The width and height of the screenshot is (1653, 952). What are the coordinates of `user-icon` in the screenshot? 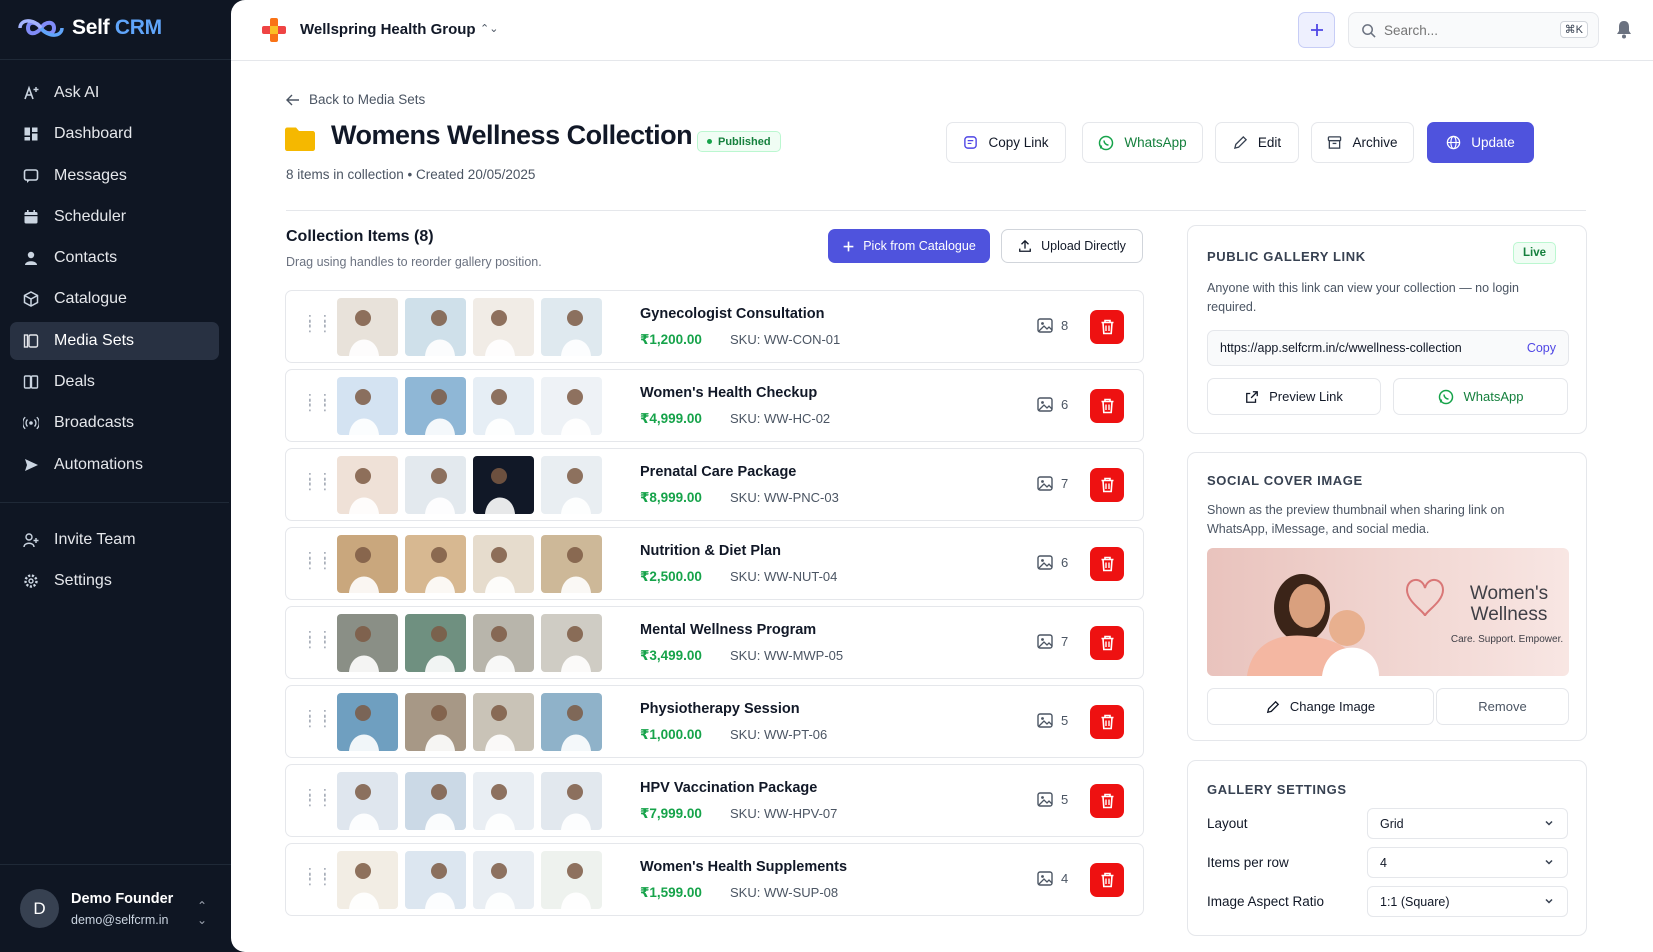 It's located at (31, 258).